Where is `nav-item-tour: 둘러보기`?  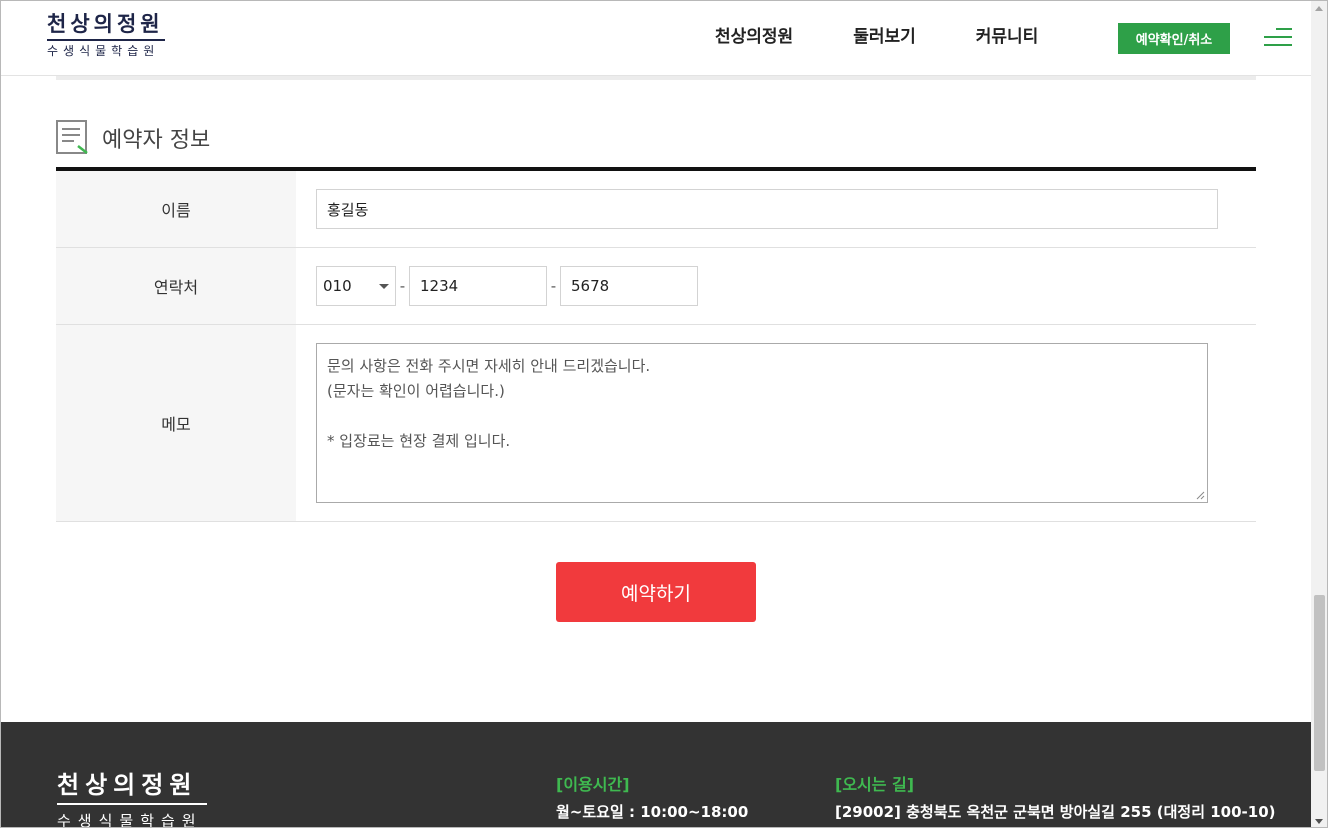 nav-item-tour: 둘러보기 is located at coordinates (884, 37).